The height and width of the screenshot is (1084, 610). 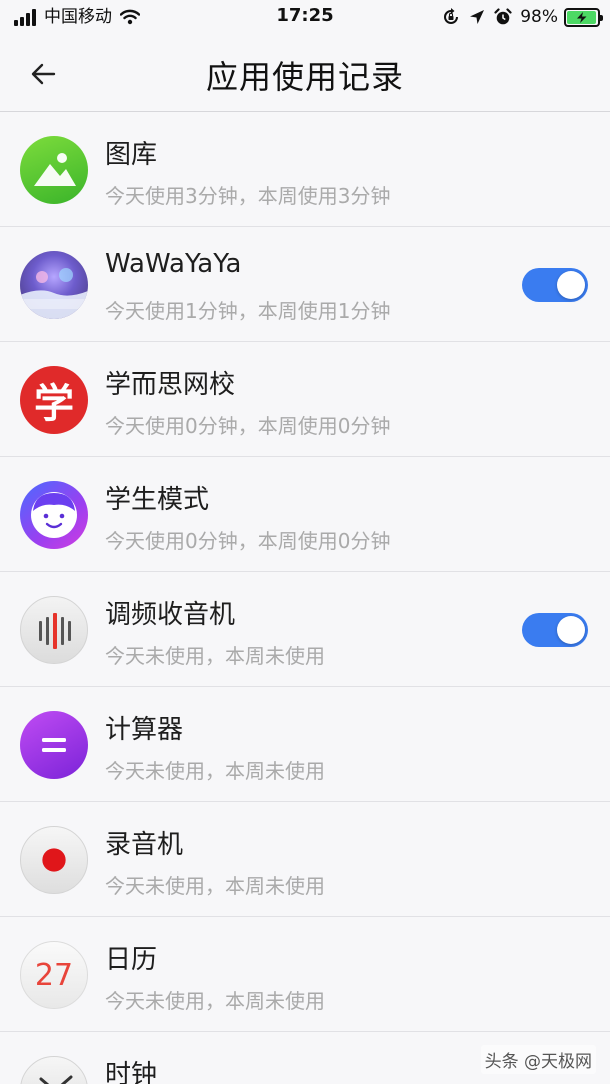 I want to click on app-name: 时钟, so click(x=131, y=1072).